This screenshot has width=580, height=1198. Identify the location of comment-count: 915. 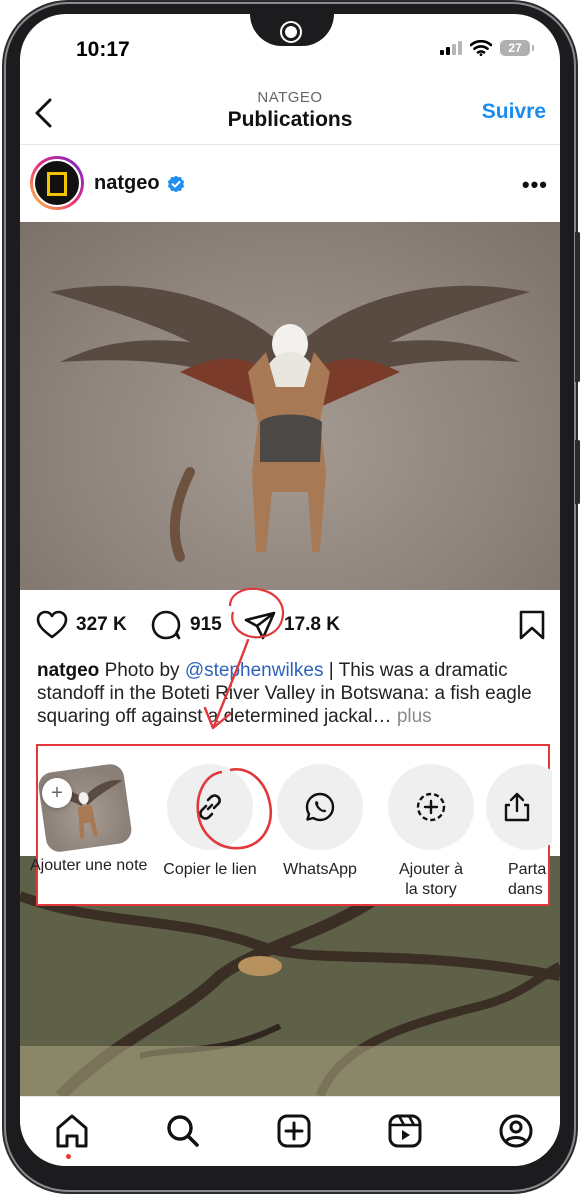
(206, 624).